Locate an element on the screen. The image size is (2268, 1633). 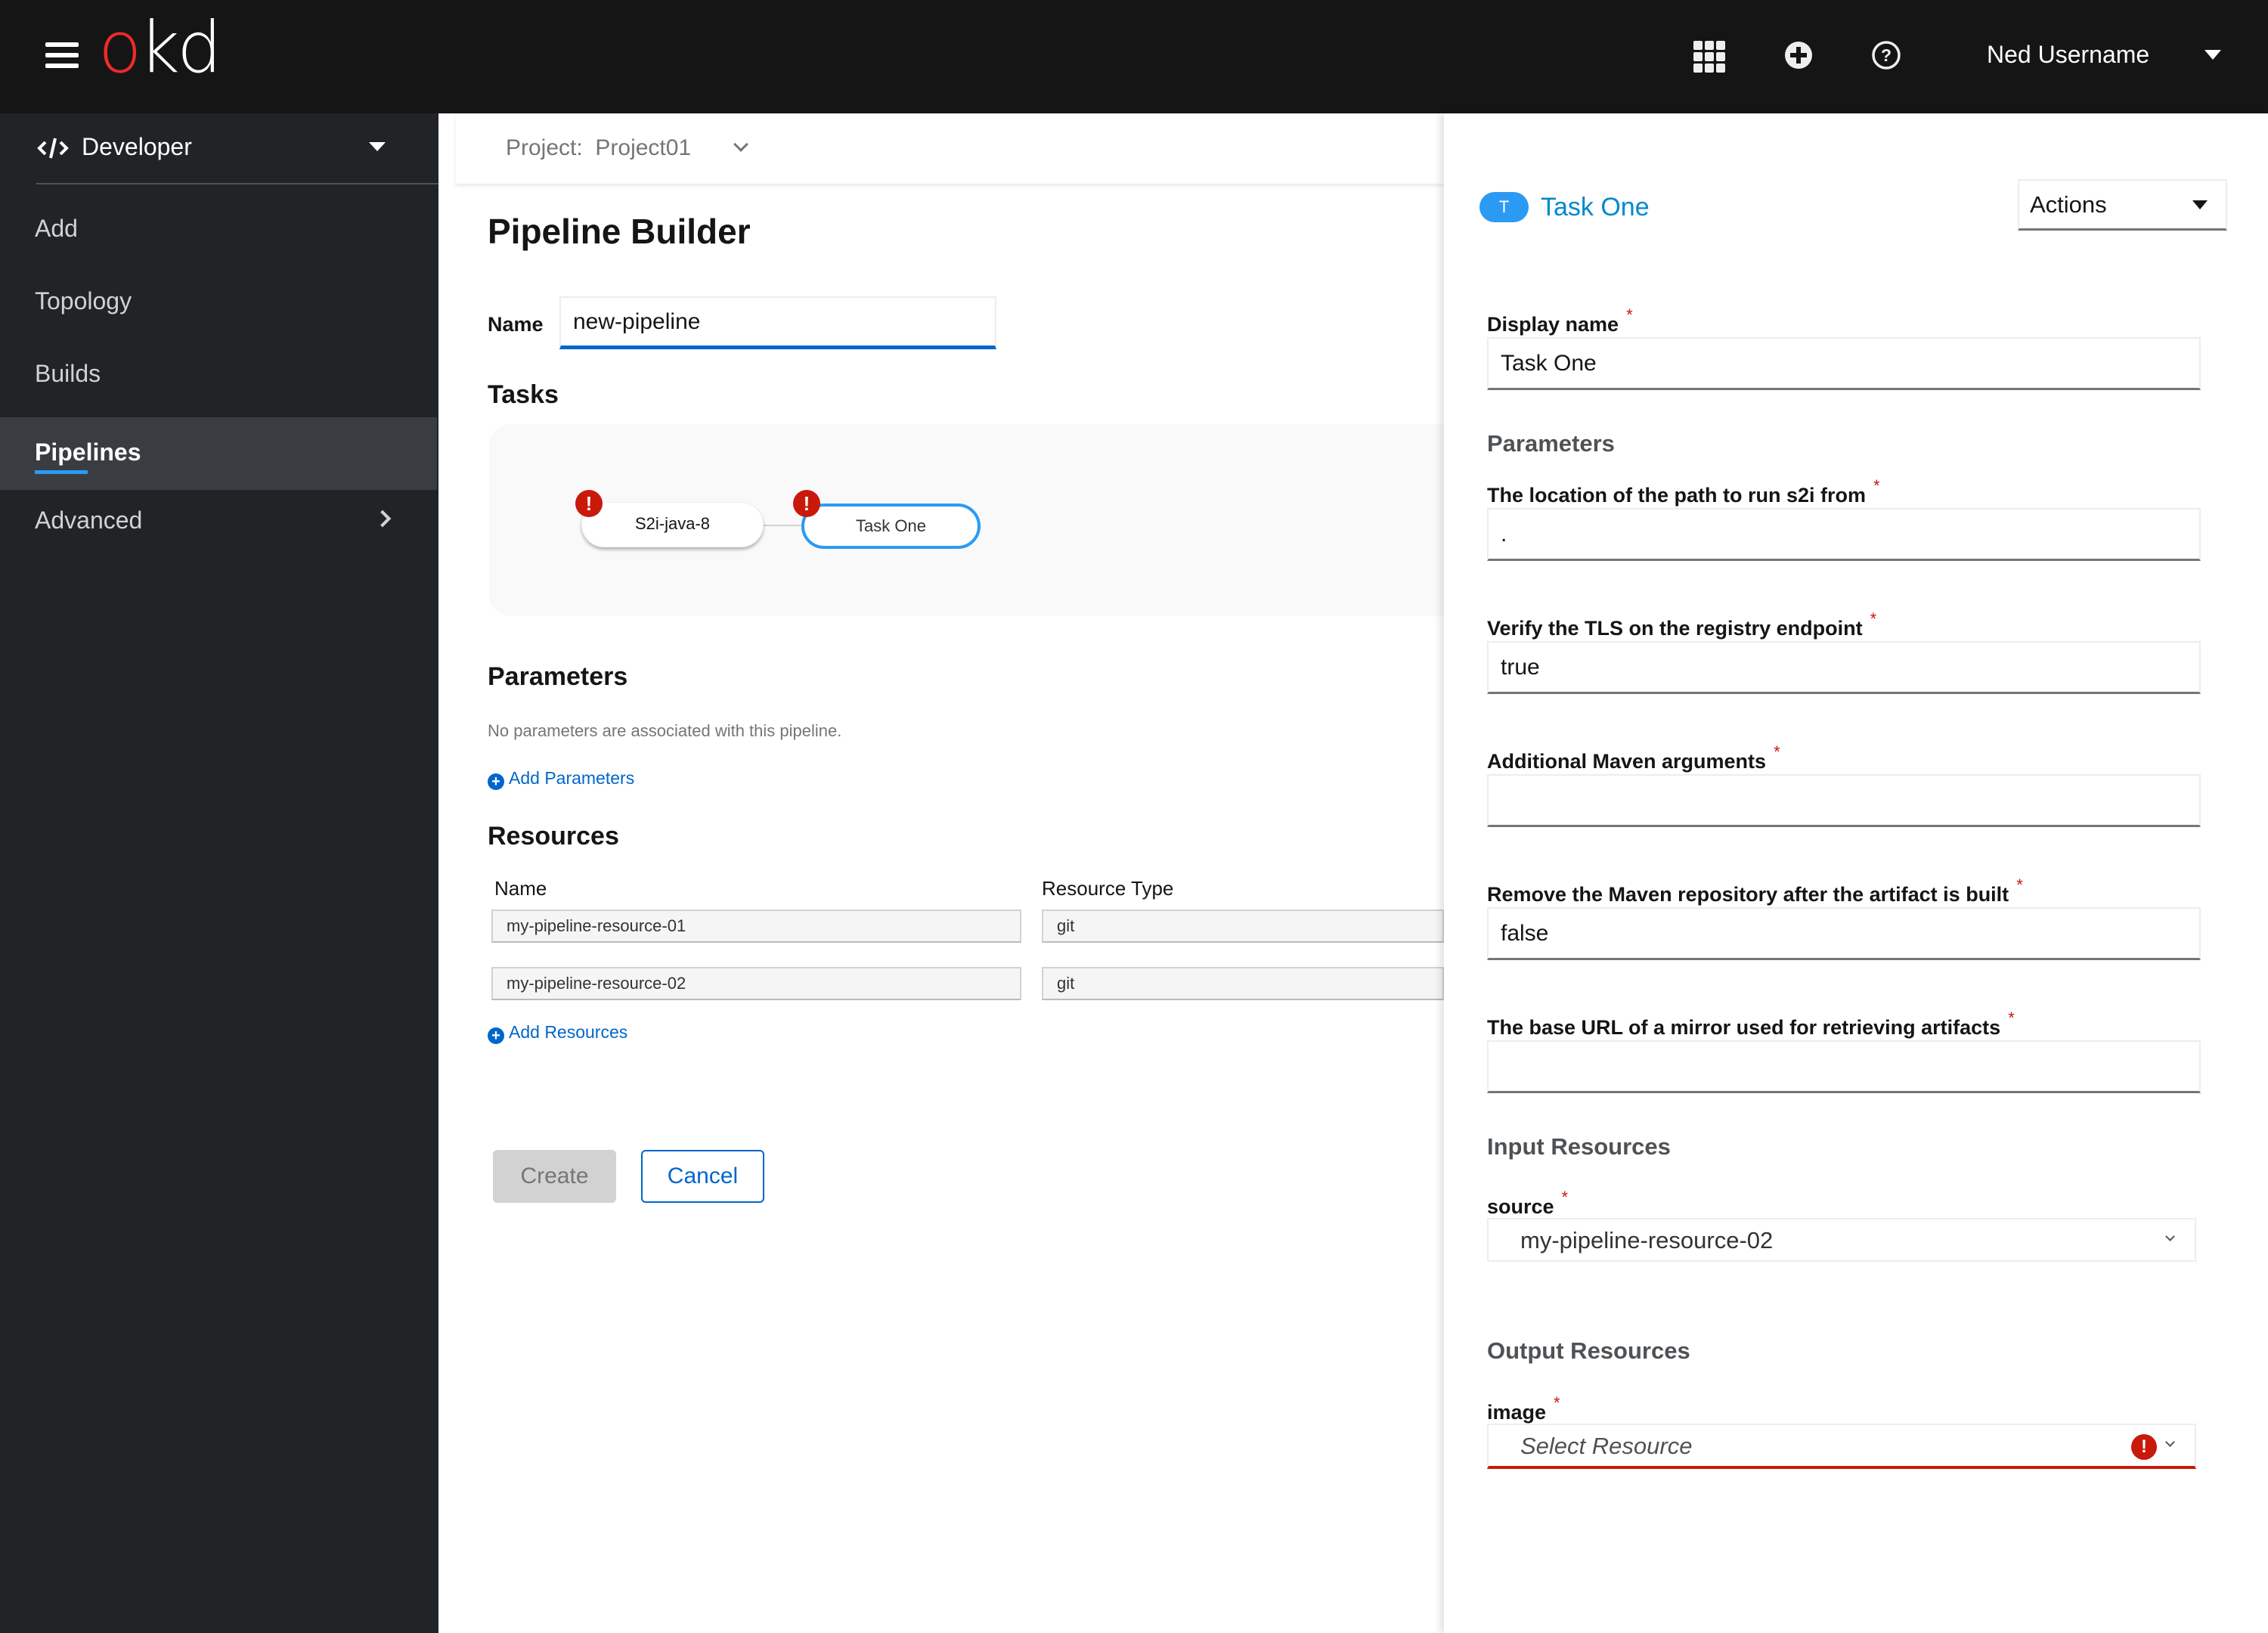
add-icon is located at coordinates (1798, 55).